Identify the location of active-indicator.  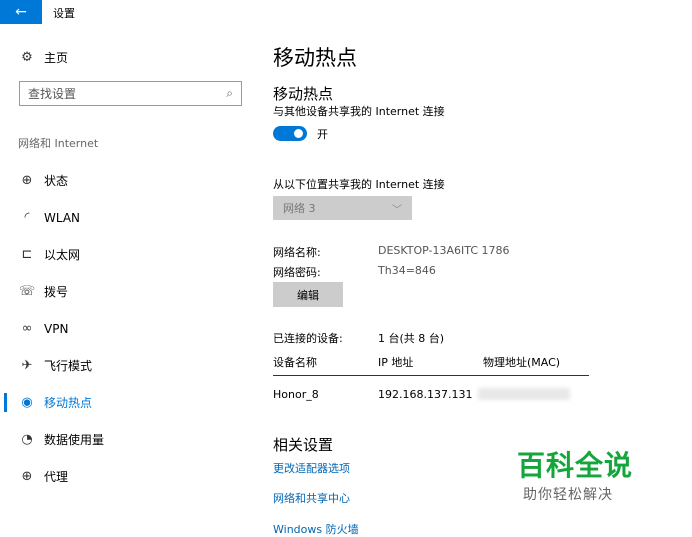
(5, 402).